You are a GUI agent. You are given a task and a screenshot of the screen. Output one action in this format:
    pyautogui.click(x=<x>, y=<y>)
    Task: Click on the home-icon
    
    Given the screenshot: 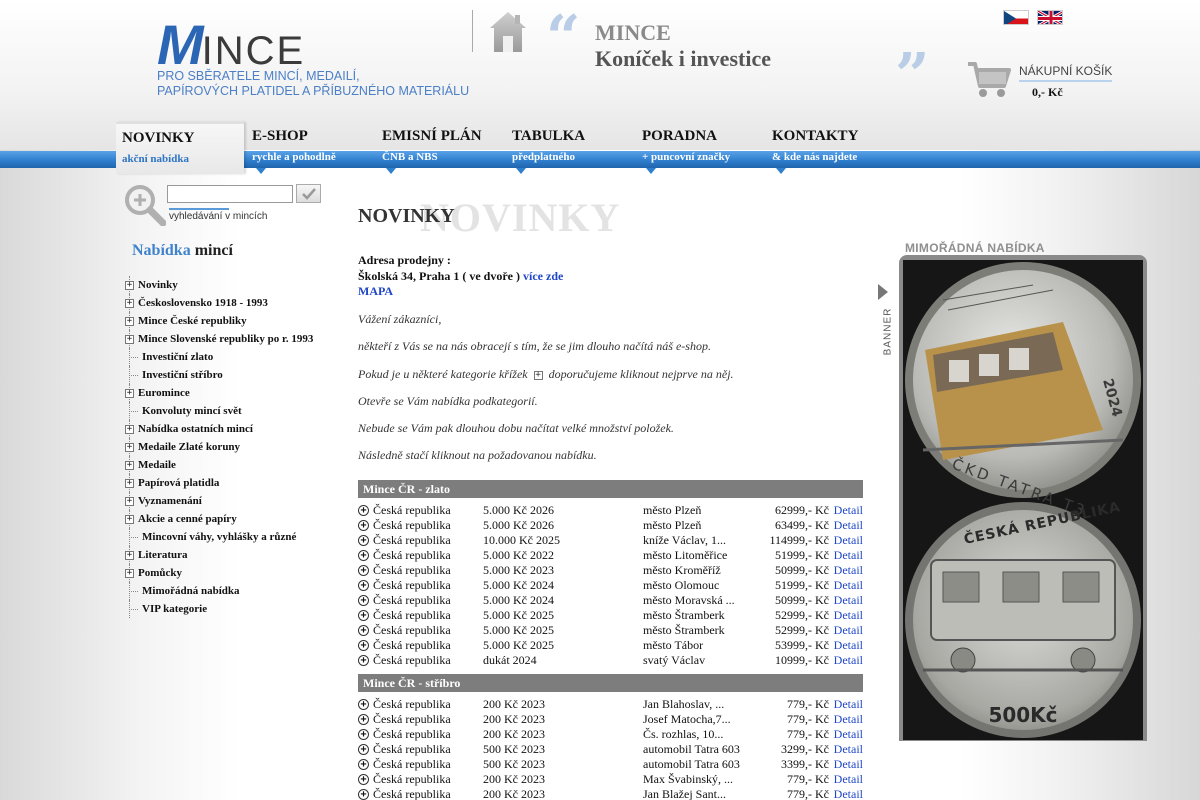 What is the action you would take?
    pyautogui.click(x=508, y=32)
    